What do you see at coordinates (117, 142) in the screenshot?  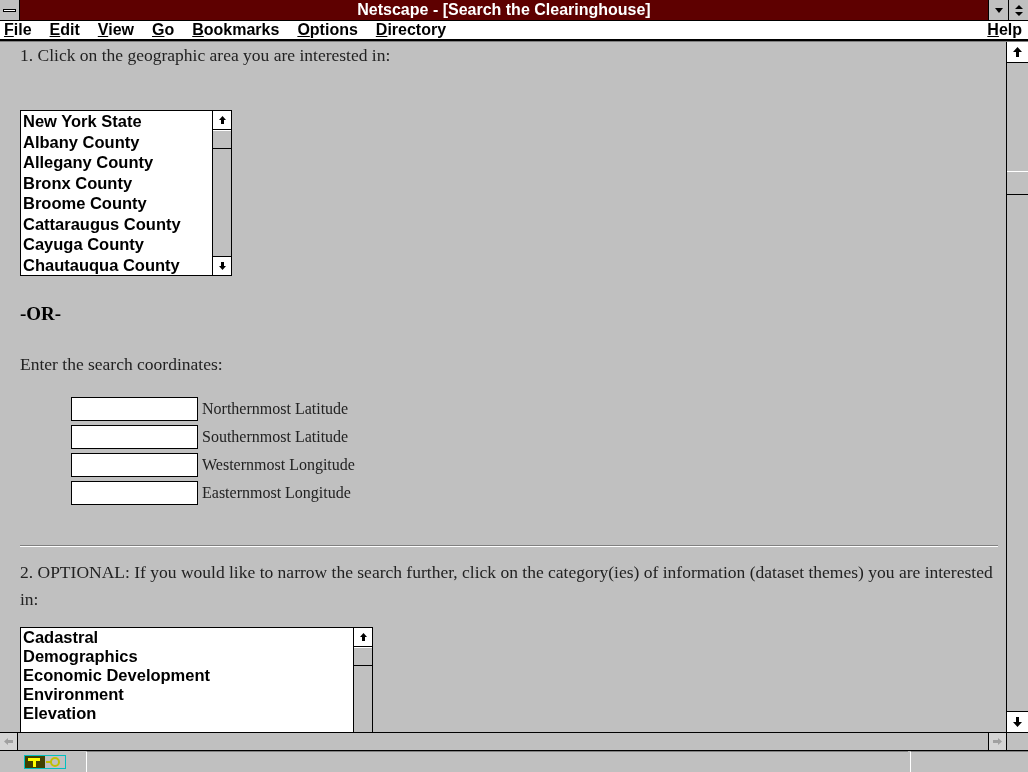 I see `list-option: Albany County` at bounding box center [117, 142].